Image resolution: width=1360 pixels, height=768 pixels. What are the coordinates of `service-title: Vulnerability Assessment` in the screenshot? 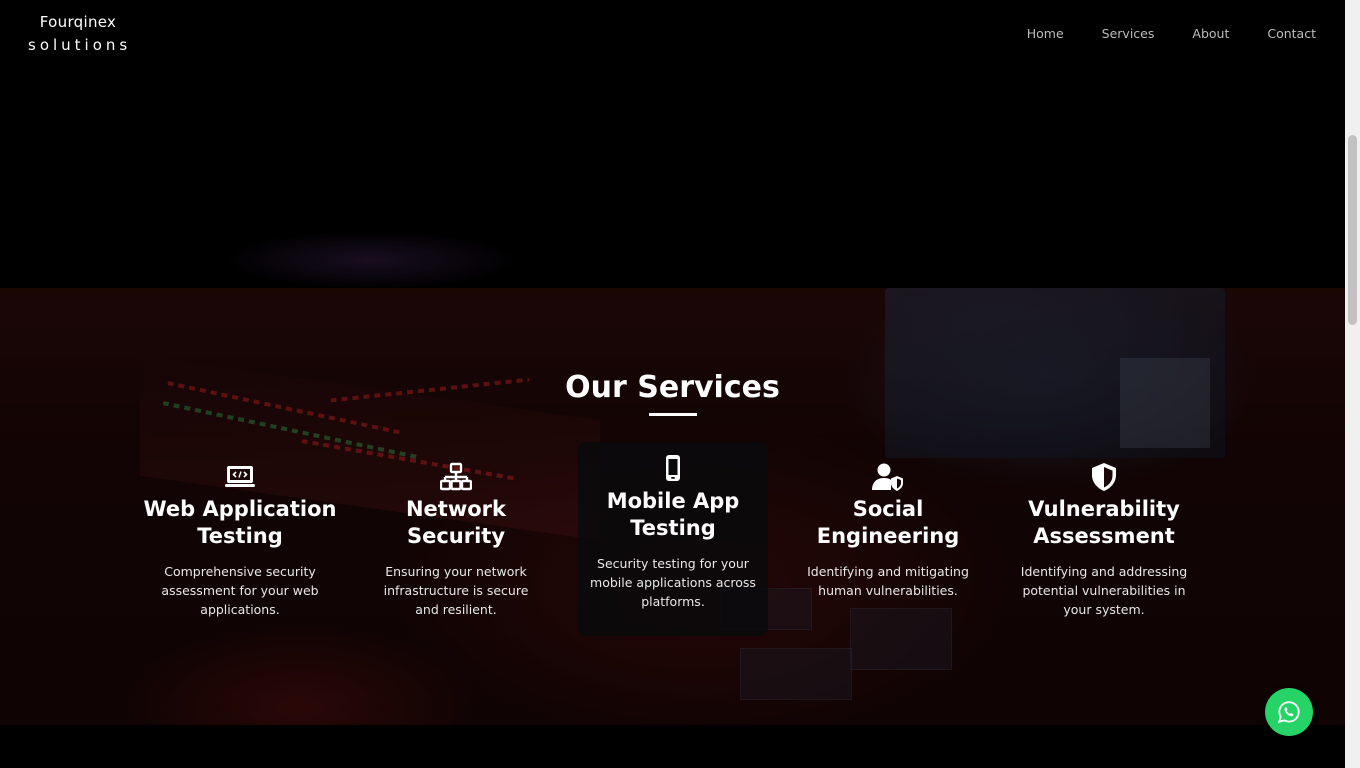 It's located at (1104, 522).